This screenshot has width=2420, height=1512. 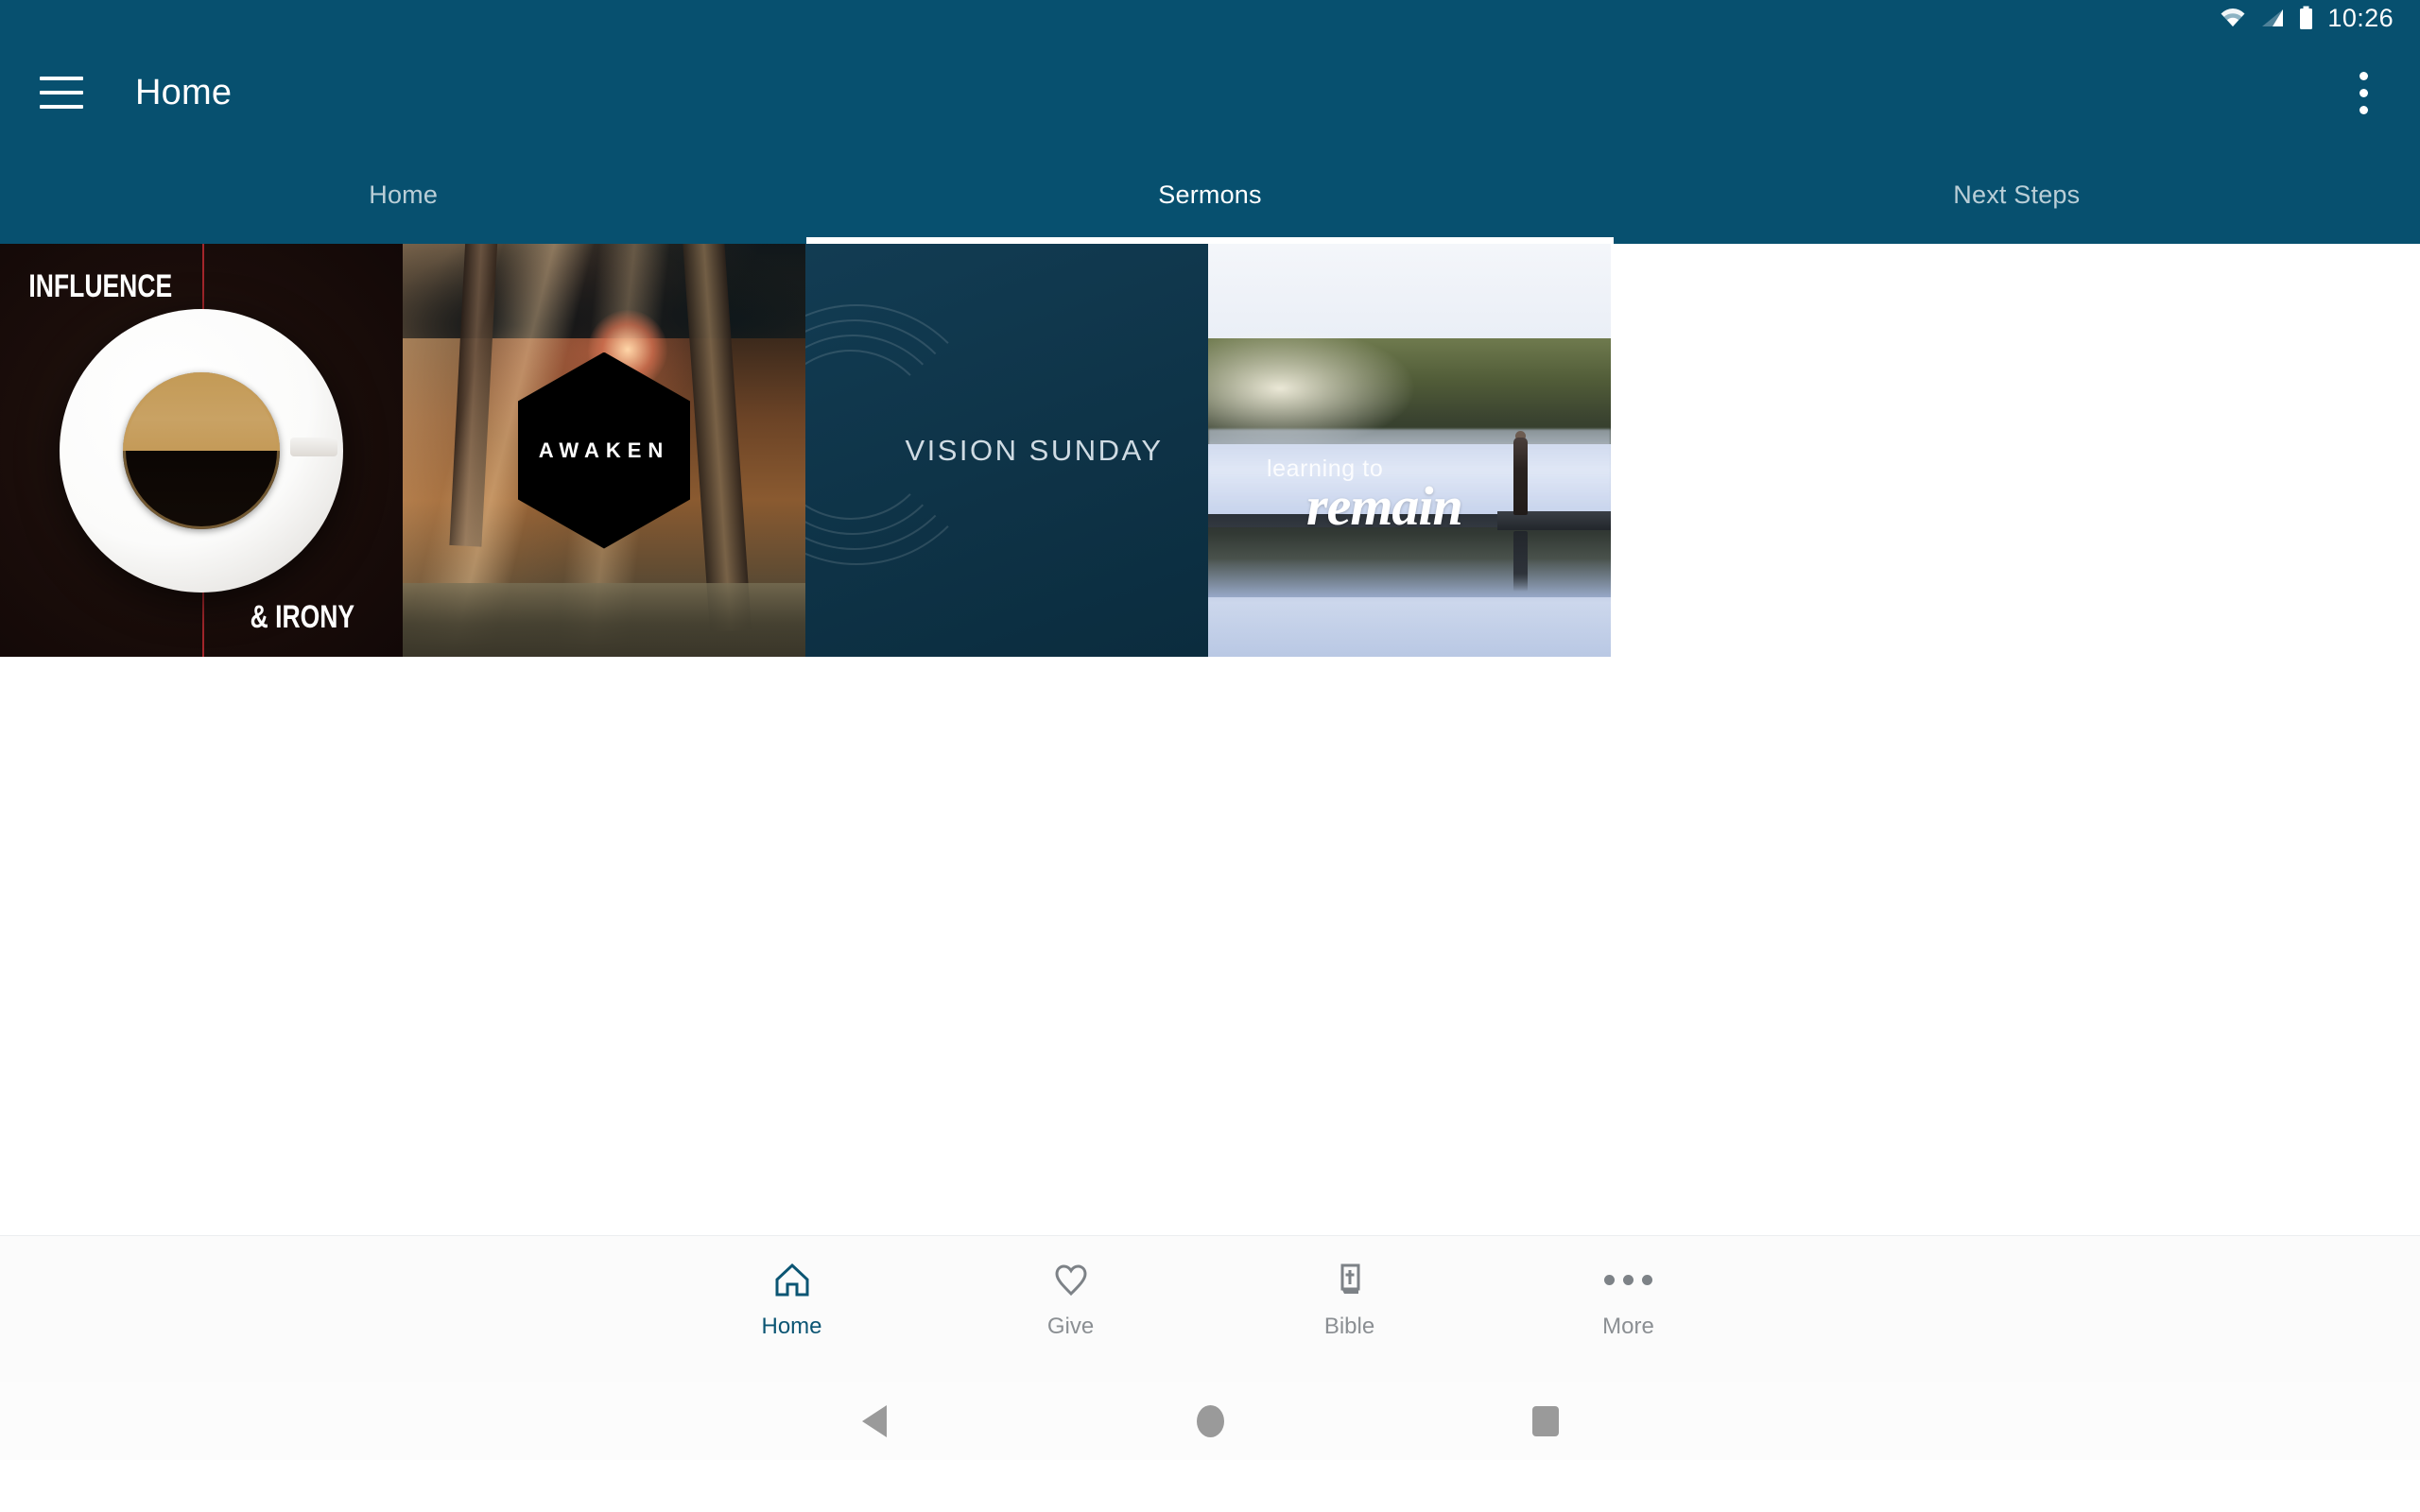 What do you see at coordinates (1070, 1326) in the screenshot?
I see `bottom-nav-label: Give` at bounding box center [1070, 1326].